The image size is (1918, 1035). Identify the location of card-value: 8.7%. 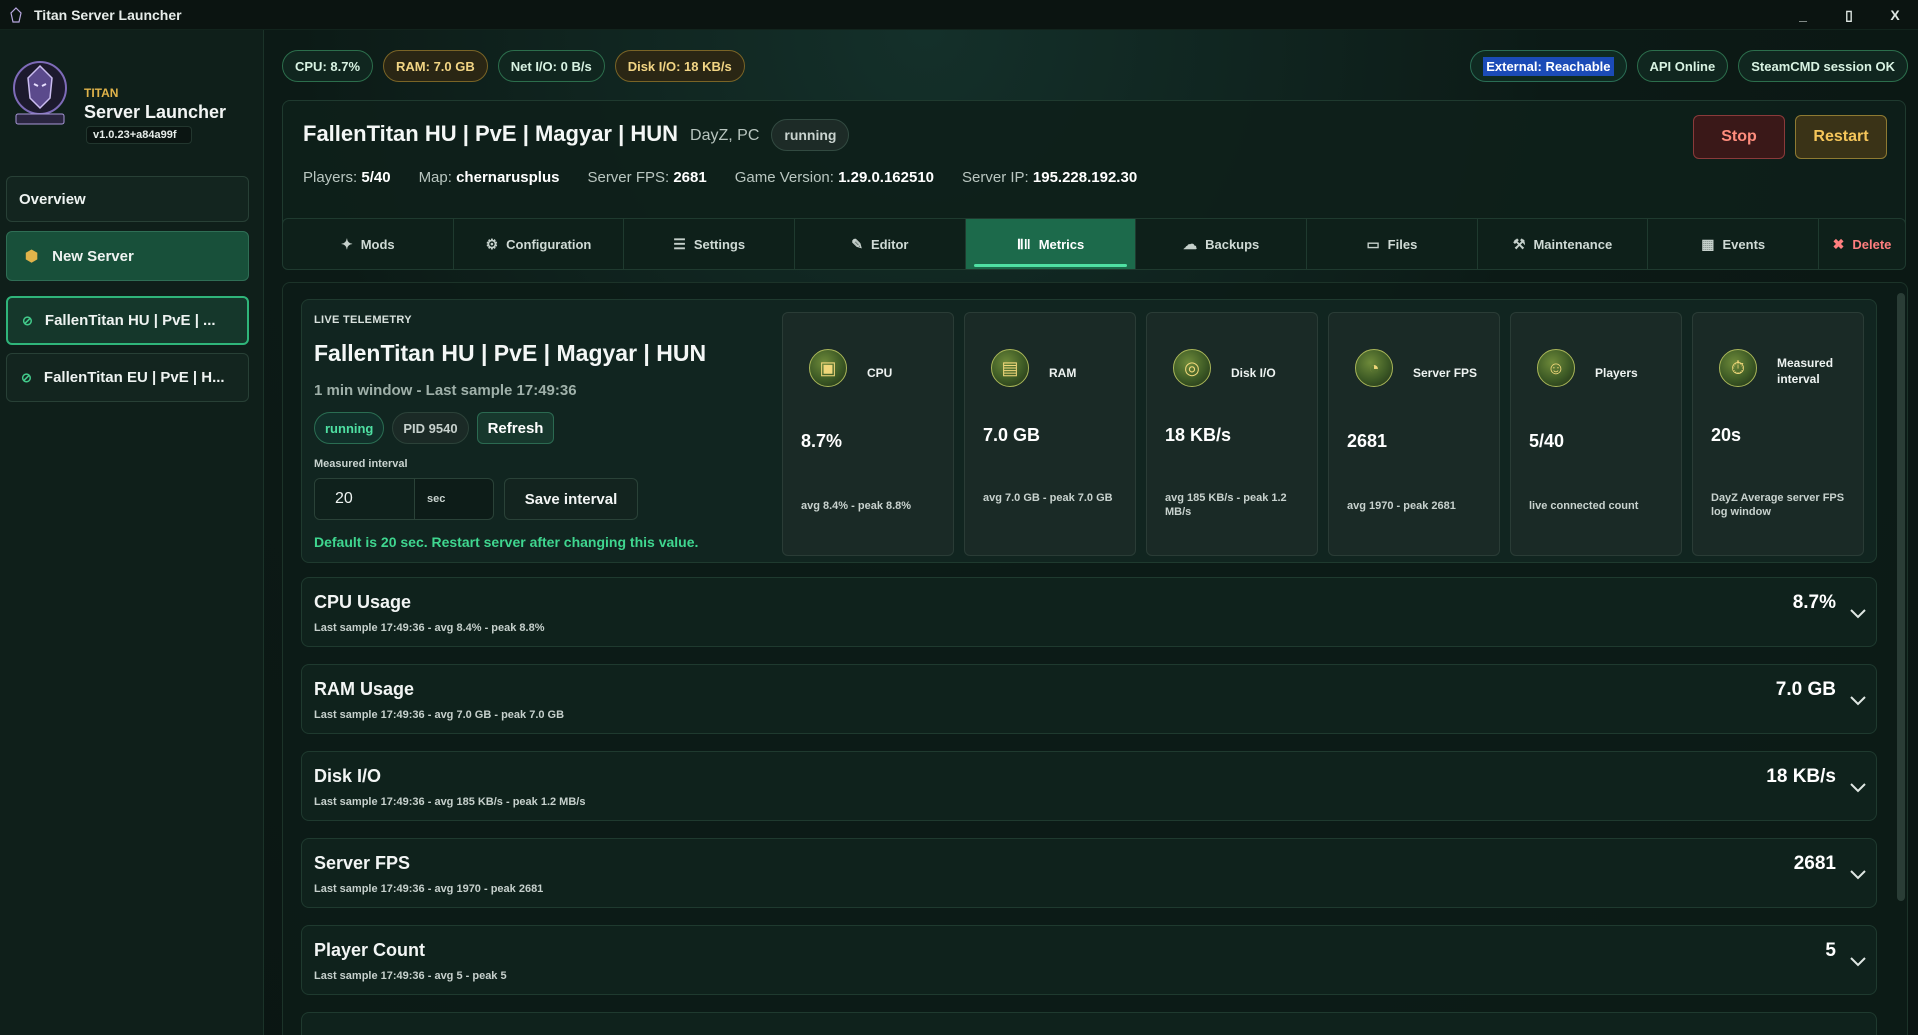
(822, 441).